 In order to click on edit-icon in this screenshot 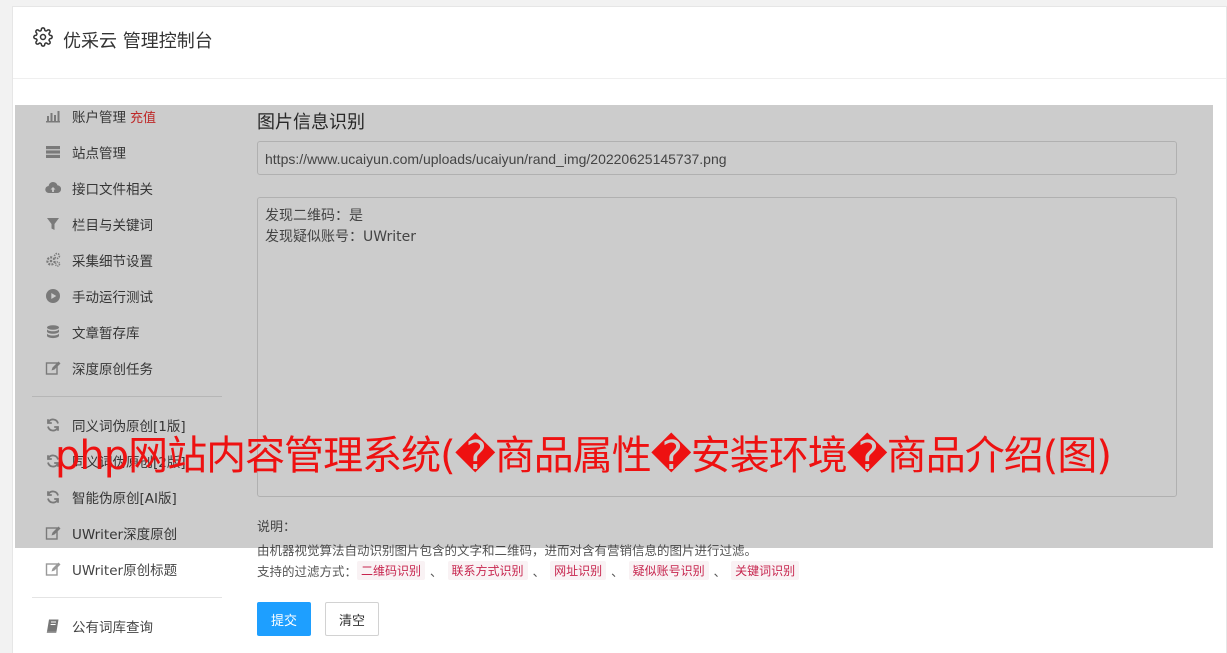, I will do `click(53, 569)`.